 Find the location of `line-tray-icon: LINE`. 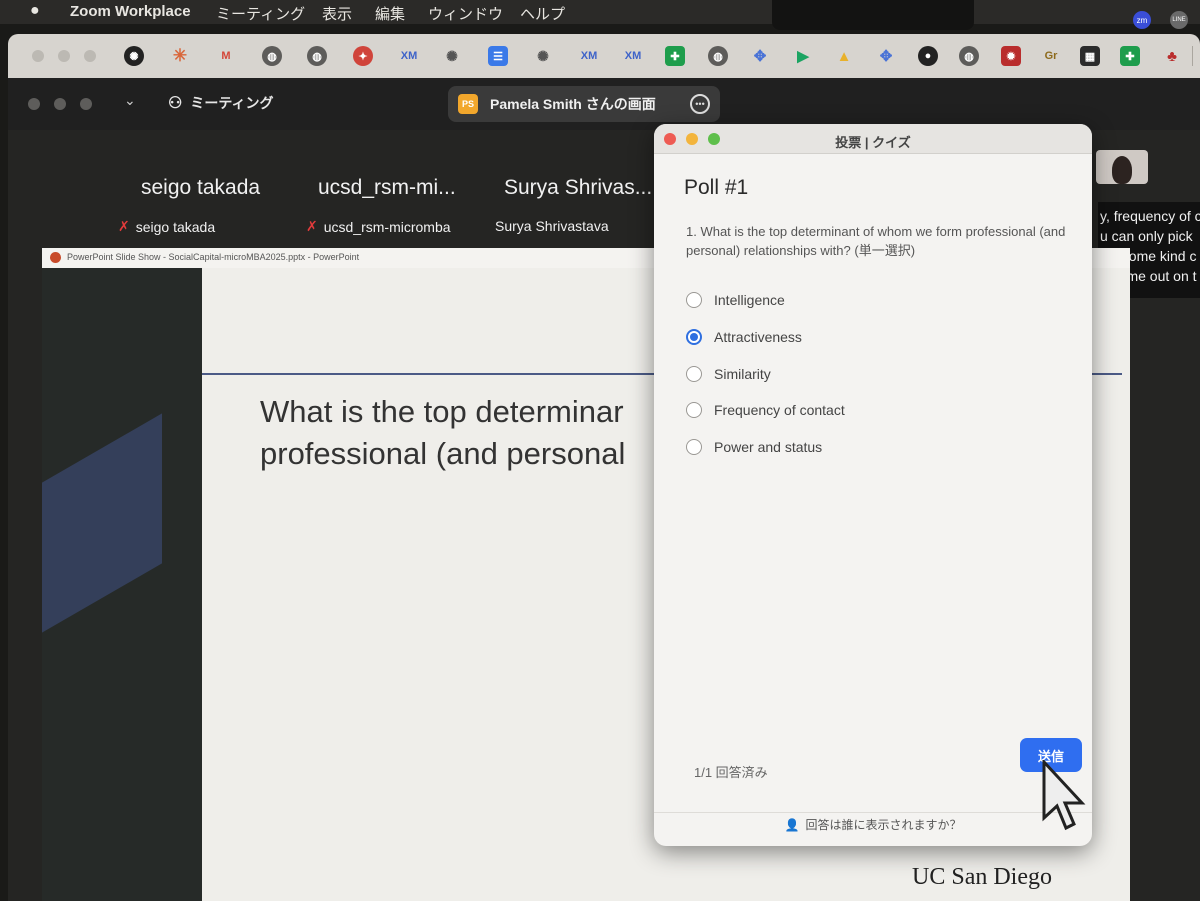

line-tray-icon: LINE is located at coordinates (1179, 20).